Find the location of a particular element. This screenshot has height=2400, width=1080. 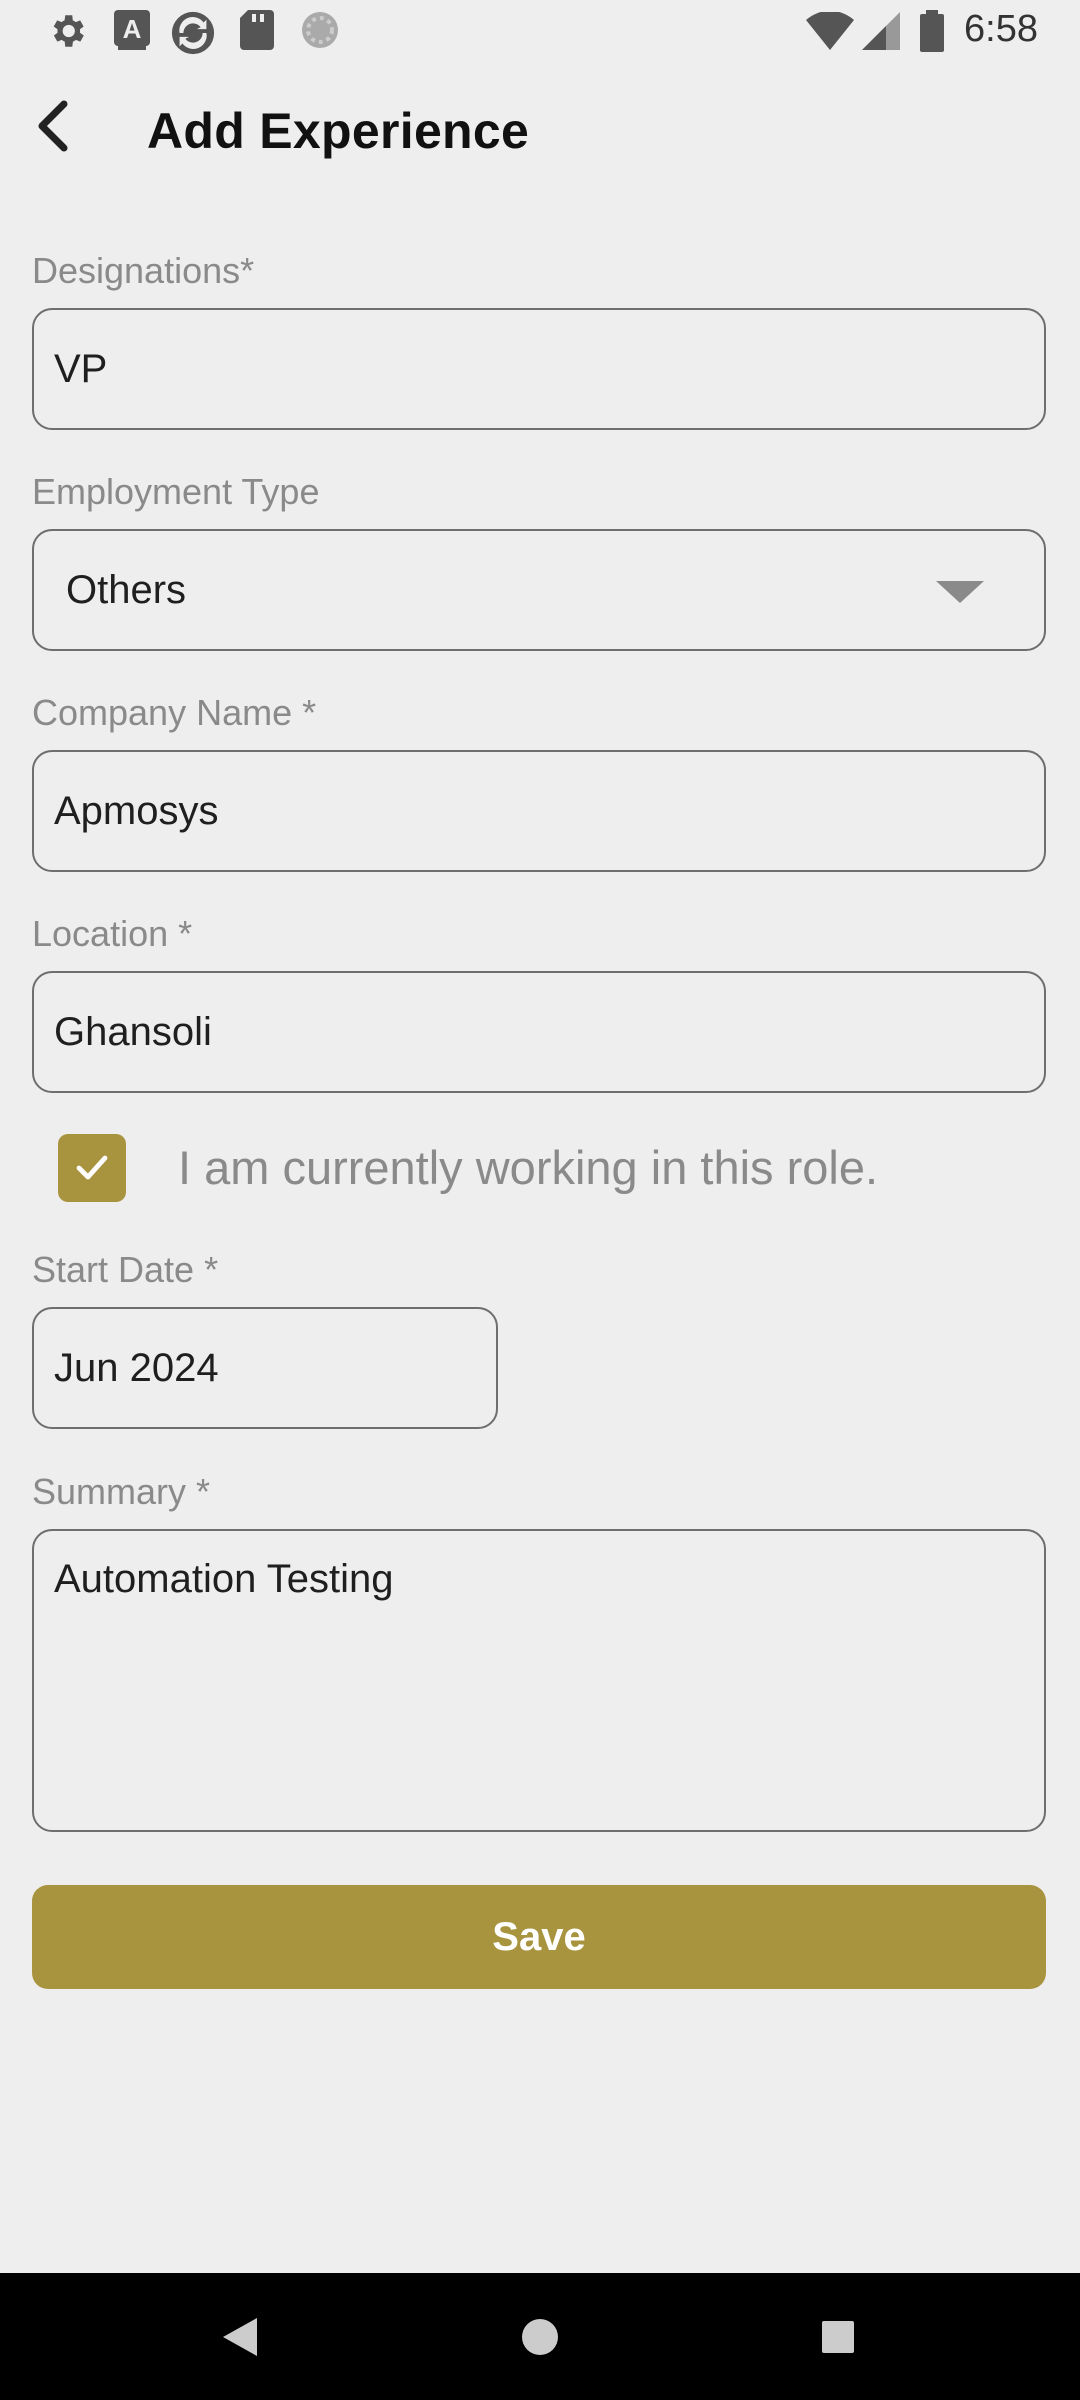

designation-label: Designations* is located at coordinates (143, 270).